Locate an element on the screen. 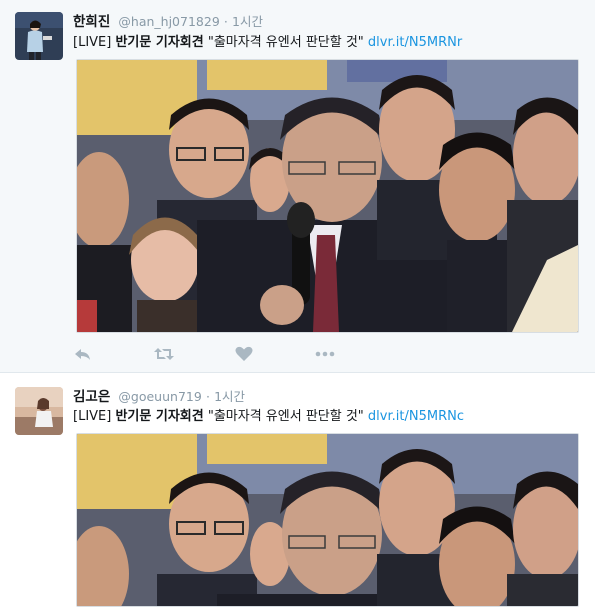  retweet-icon is located at coordinates (165, 354).